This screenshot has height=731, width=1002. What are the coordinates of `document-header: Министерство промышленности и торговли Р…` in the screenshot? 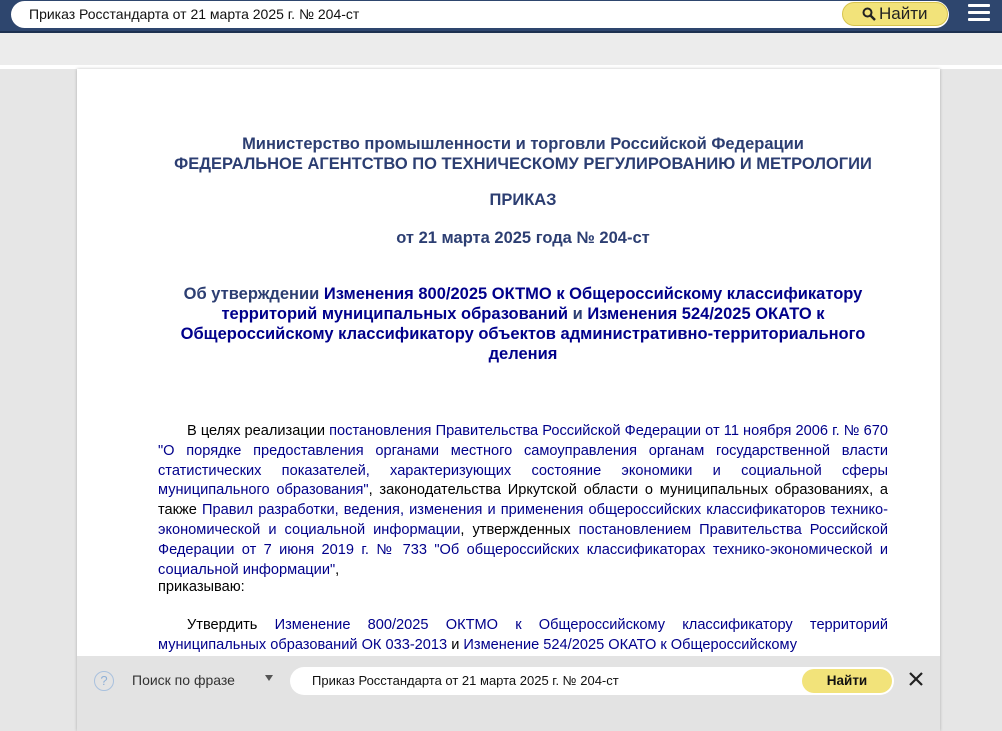 It's located at (523, 154).